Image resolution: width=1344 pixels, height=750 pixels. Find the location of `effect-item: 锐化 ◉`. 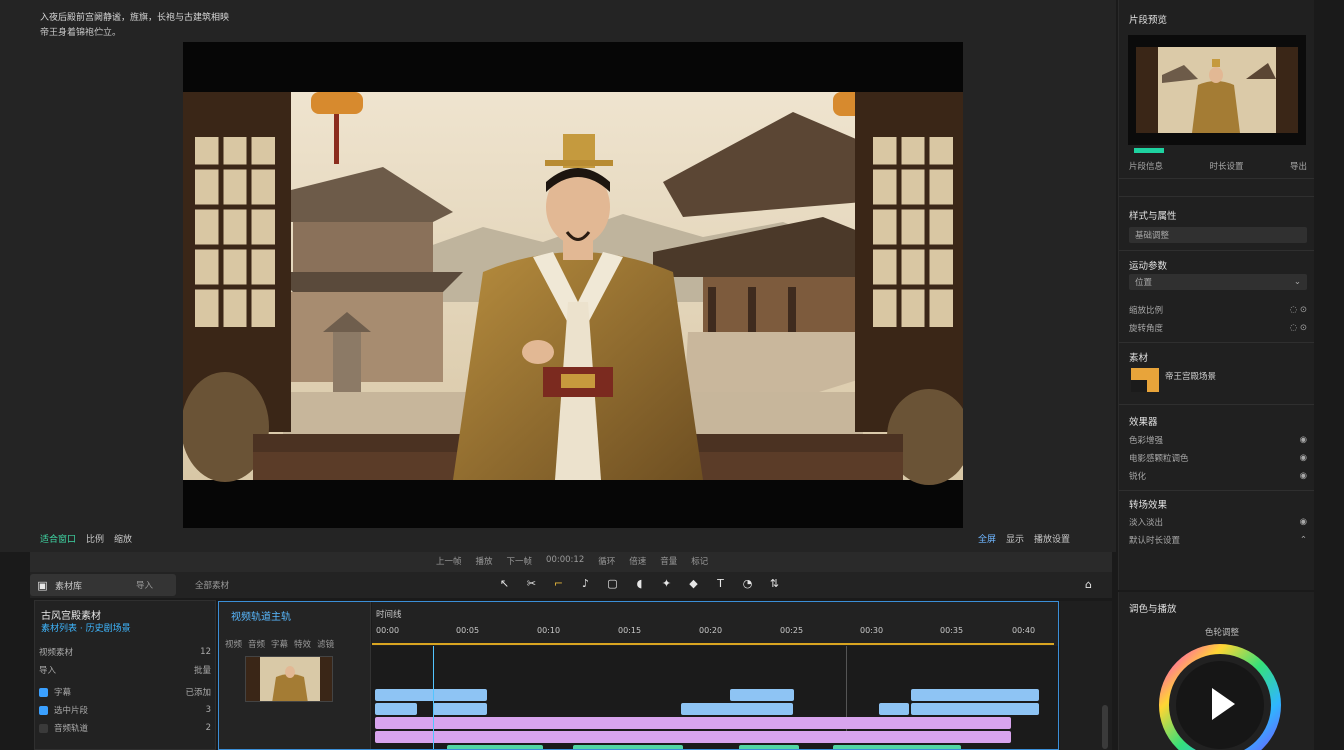

effect-item: 锐化 ◉ is located at coordinates (1218, 476).